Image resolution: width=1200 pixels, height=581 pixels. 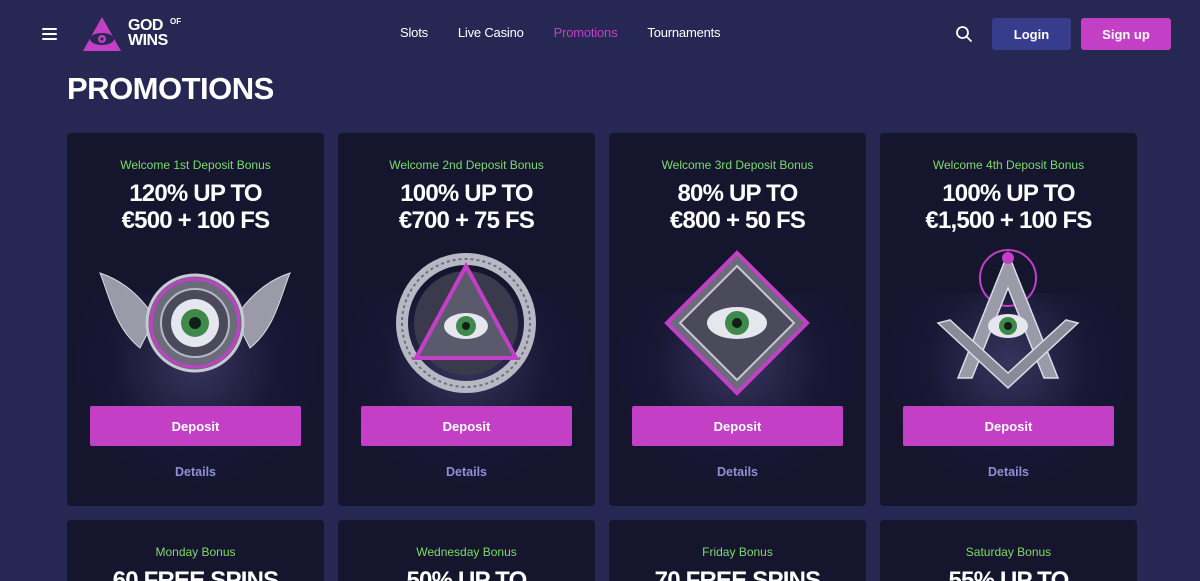 I want to click on promo-headline: 60 FREE SPINS, so click(x=195, y=574).